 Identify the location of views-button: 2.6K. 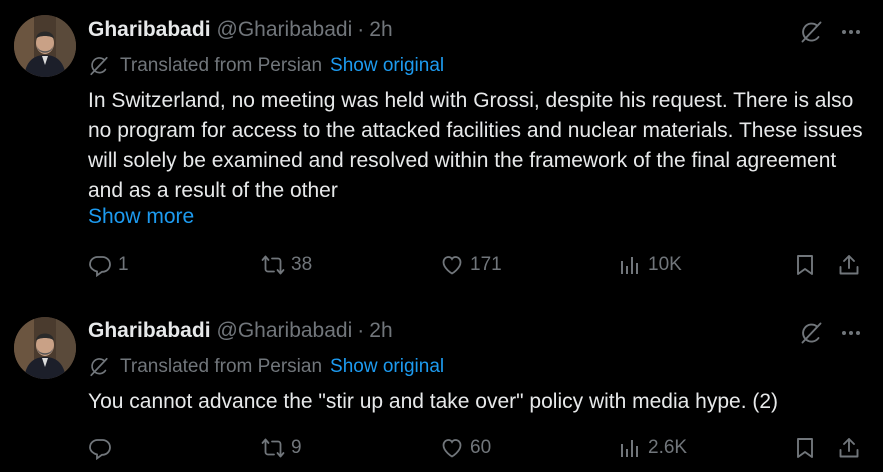
(652, 448).